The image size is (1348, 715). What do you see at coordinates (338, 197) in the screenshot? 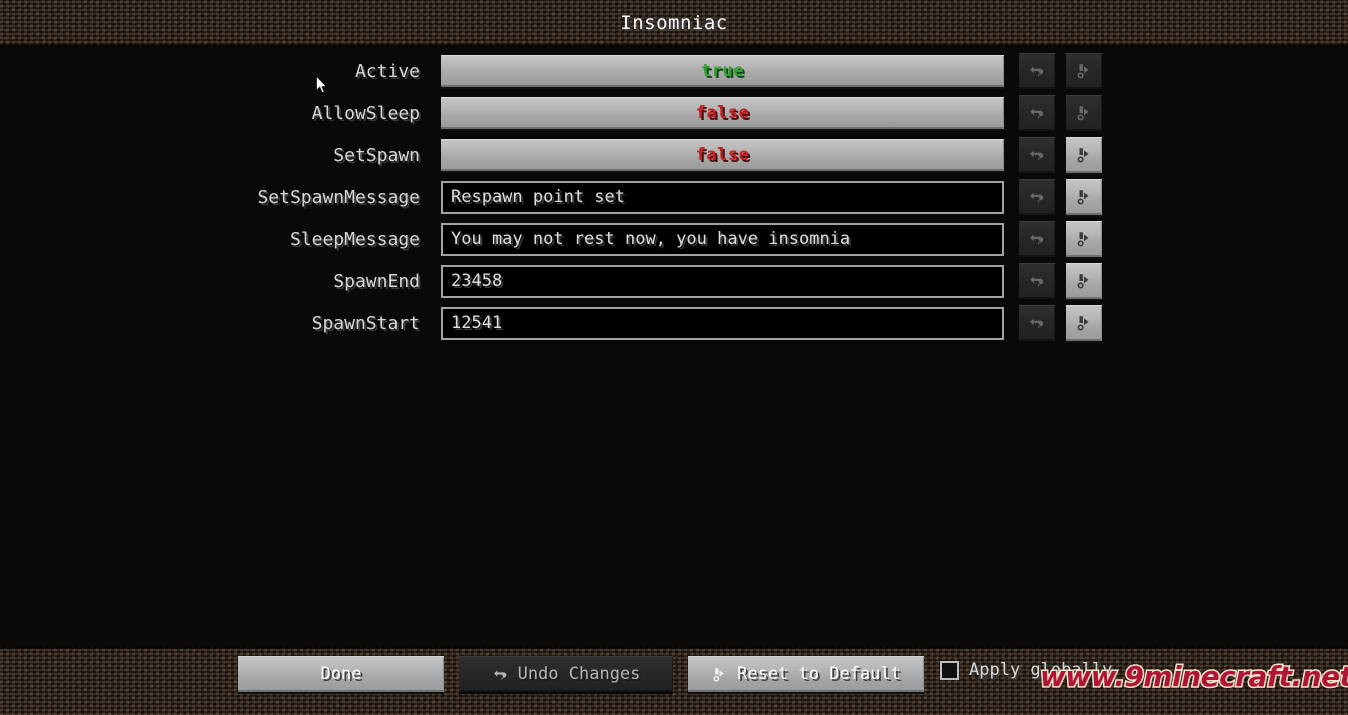
I see `config-row-label: SetSpawnMessage` at bounding box center [338, 197].